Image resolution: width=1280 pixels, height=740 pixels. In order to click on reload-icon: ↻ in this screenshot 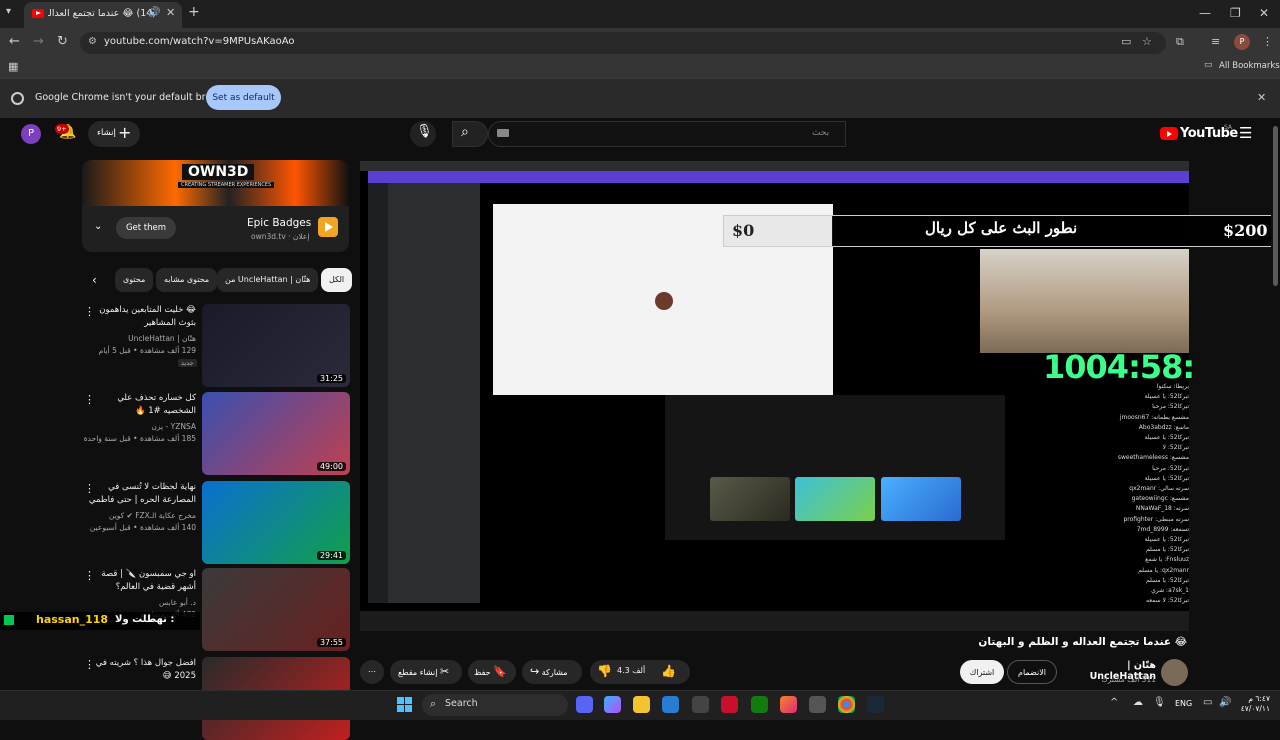, I will do `click(62, 41)`.